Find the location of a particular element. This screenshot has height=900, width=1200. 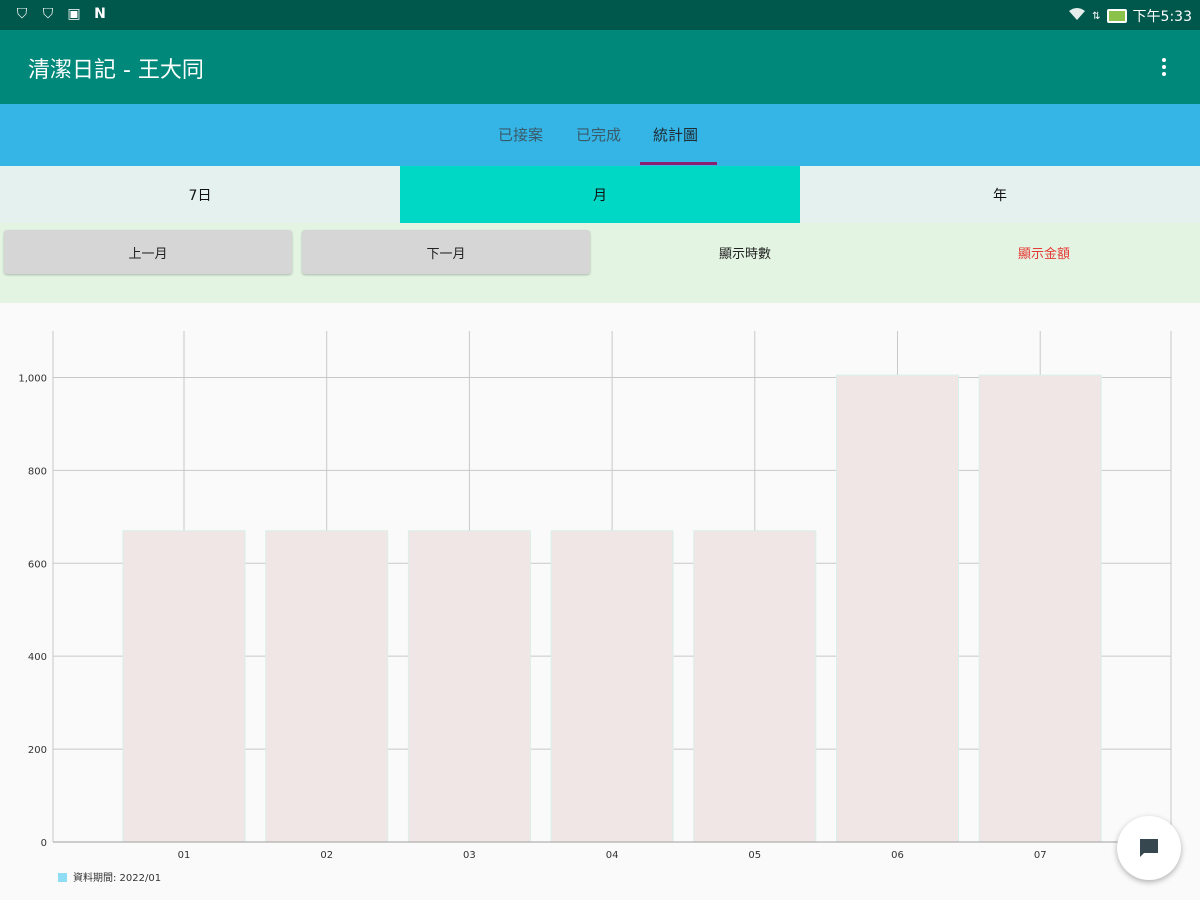

app-title: 清潔日記 - 王大同 is located at coordinates (116, 70).